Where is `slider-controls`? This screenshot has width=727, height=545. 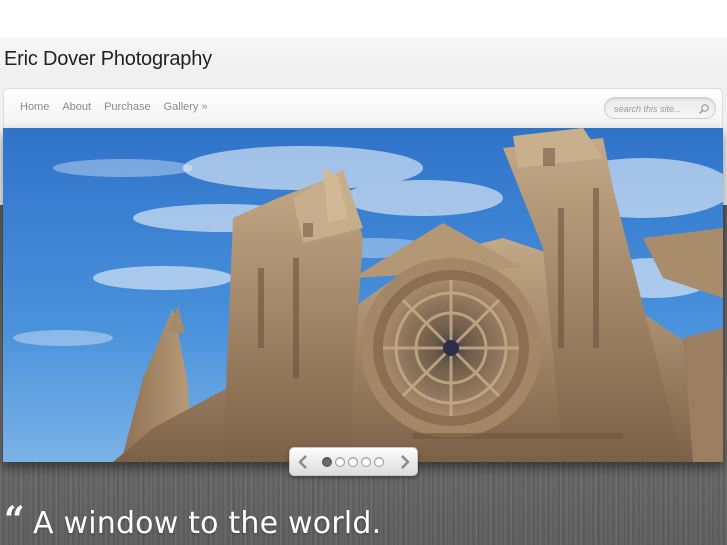
slider-controls is located at coordinates (353, 461).